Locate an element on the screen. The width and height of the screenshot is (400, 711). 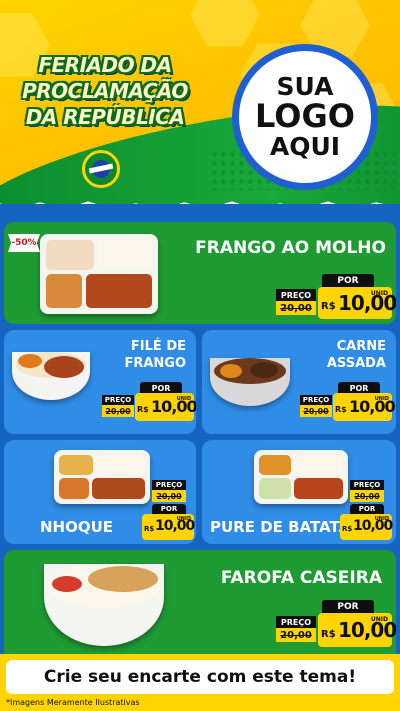
product-name-line-1: CARNE is located at coordinates (361, 346).